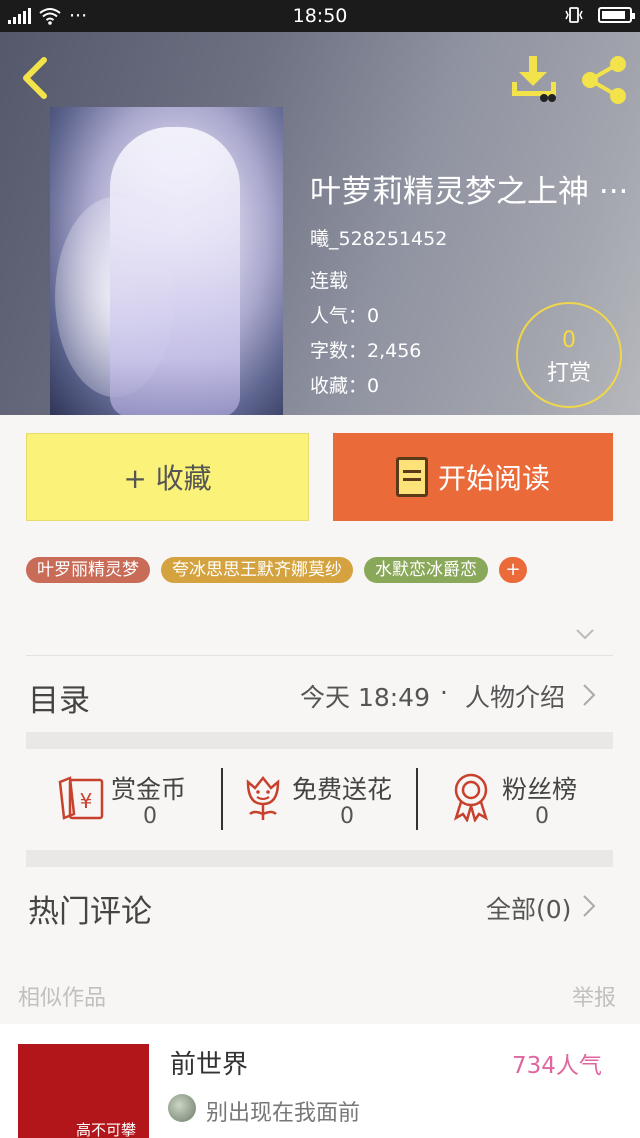 The width and height of the screenshot is (640, 1138). Describe the element at coordinates (329, 281) in the screenshot. I see `book-status: 连载` at that location.